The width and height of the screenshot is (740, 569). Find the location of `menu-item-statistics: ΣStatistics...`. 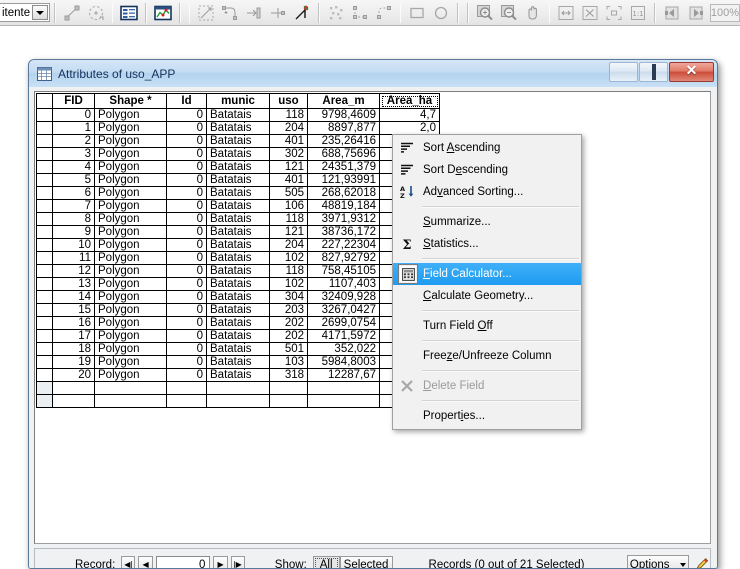

menu-item-statistics: ΣStatistics... is located at coordinates (487, 244).